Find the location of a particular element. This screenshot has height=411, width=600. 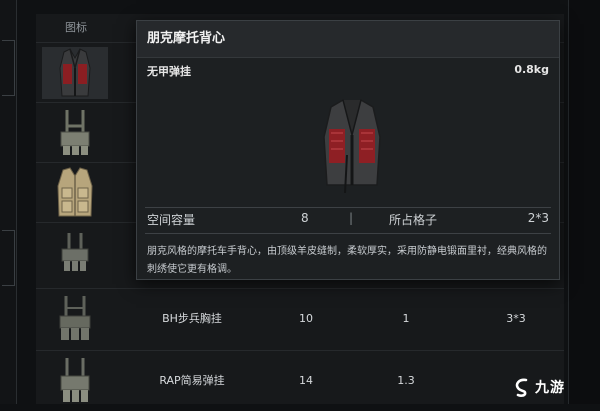

tooltip-divider-top is located at coordinates (348, 207).